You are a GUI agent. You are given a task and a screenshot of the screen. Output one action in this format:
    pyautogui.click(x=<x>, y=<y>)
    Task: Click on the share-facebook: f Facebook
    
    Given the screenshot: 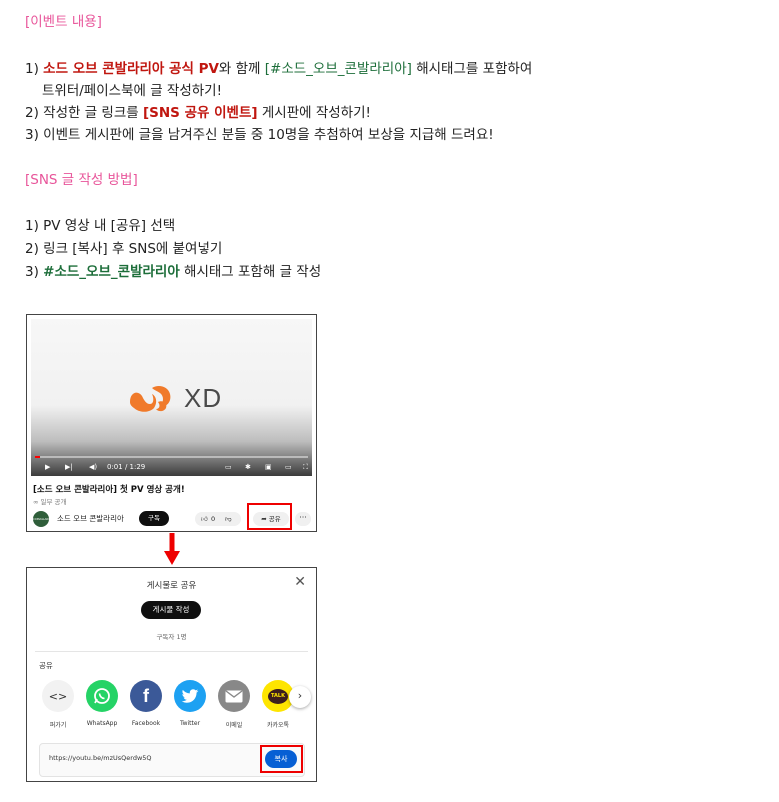 What is the action you would take?
    pyautogui.click(x=146, y=703)
    